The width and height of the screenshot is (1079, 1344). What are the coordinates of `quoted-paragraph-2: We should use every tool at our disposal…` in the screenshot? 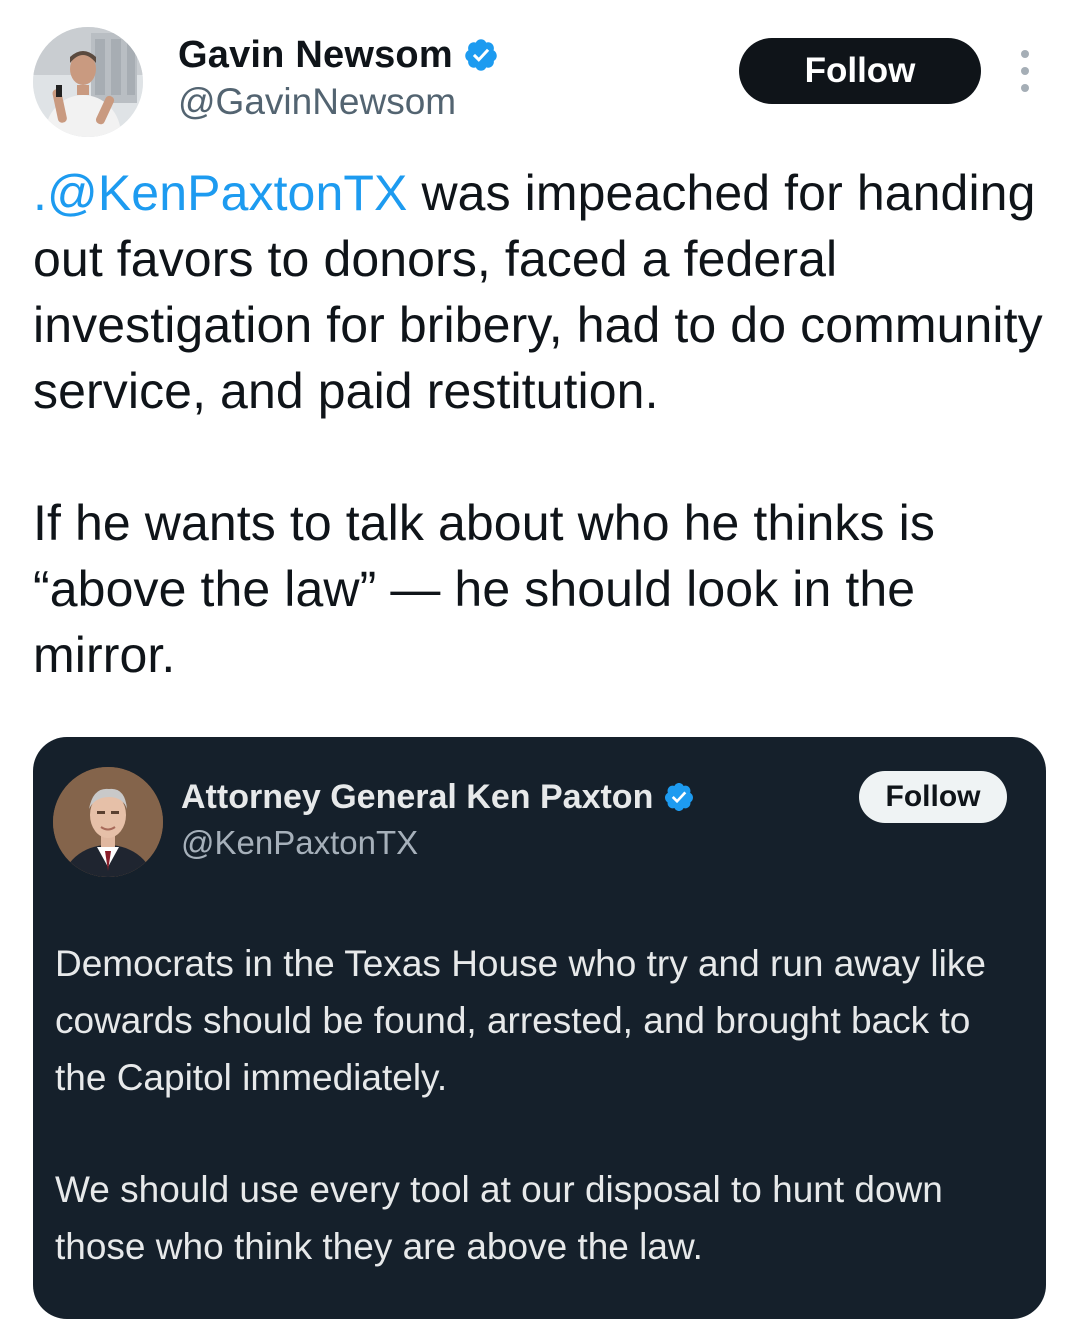 It's located at (499, 1218).